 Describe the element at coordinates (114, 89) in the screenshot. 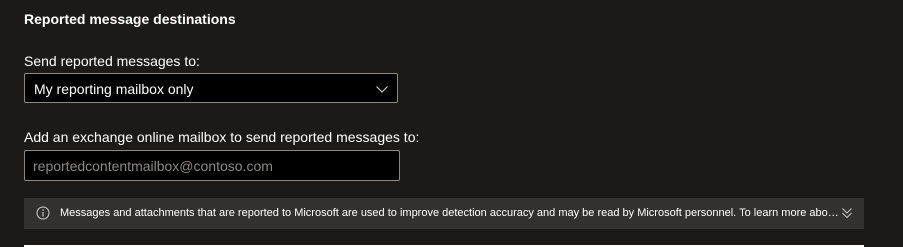

I see `send-to-selected-value: My reporting mailbox only` at that location.